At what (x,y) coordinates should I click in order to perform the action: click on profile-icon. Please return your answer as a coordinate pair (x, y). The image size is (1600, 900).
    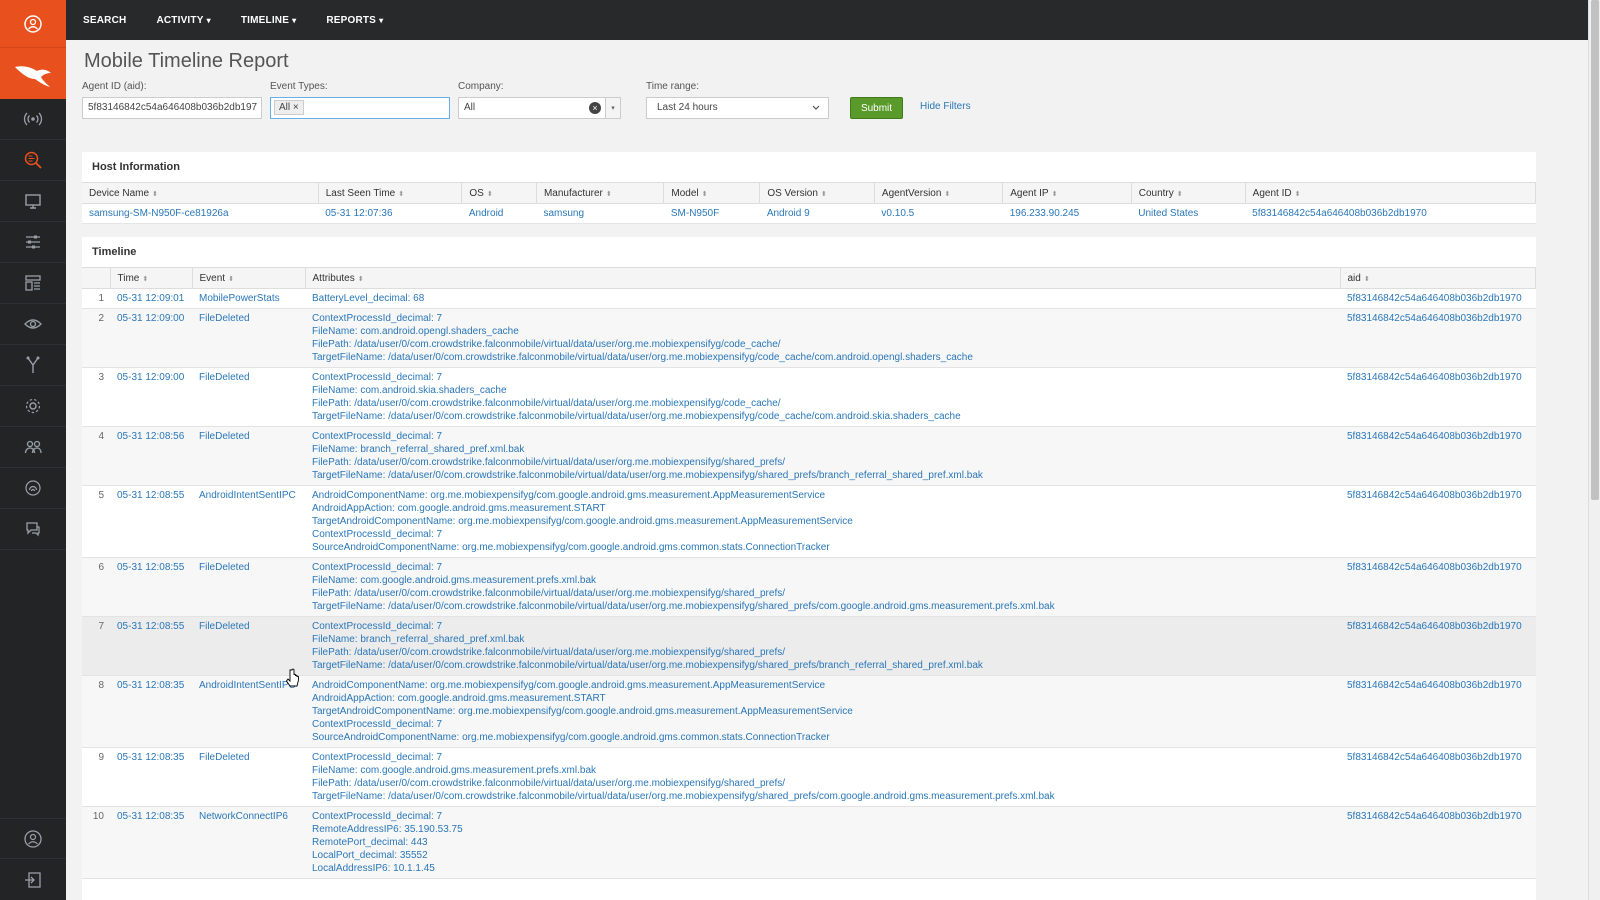
    Looking at the image, I should click on (33, 838).